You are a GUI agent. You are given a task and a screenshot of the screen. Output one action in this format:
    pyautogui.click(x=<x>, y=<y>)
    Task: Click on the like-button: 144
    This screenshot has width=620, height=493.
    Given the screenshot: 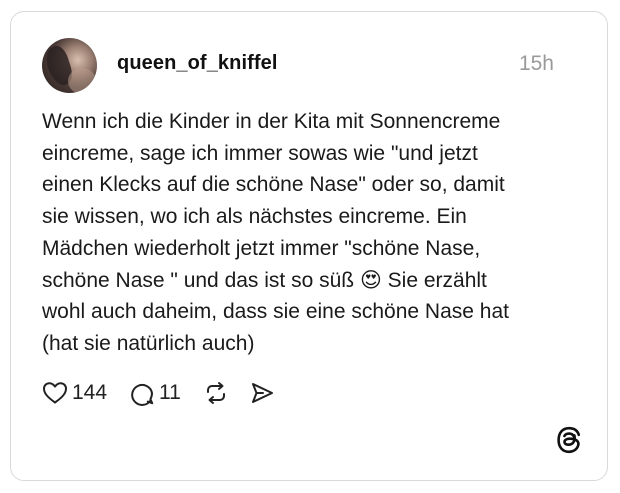 What is the action you would take?
    pyautogui.click(x=74, y=393)
    